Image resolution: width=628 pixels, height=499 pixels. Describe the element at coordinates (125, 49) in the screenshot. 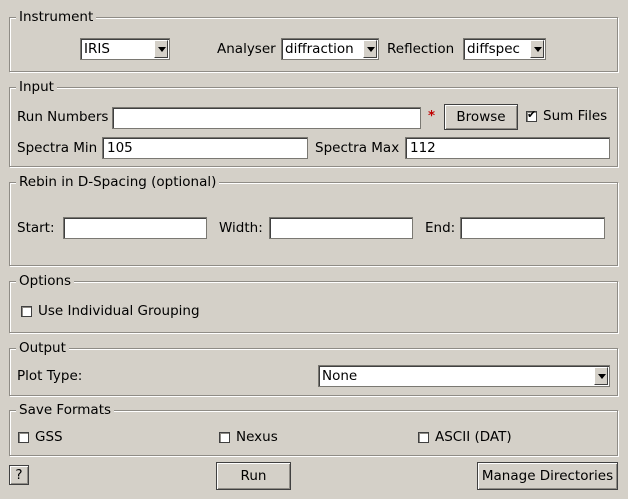

I see `instrument-select: IRIS` at that location.